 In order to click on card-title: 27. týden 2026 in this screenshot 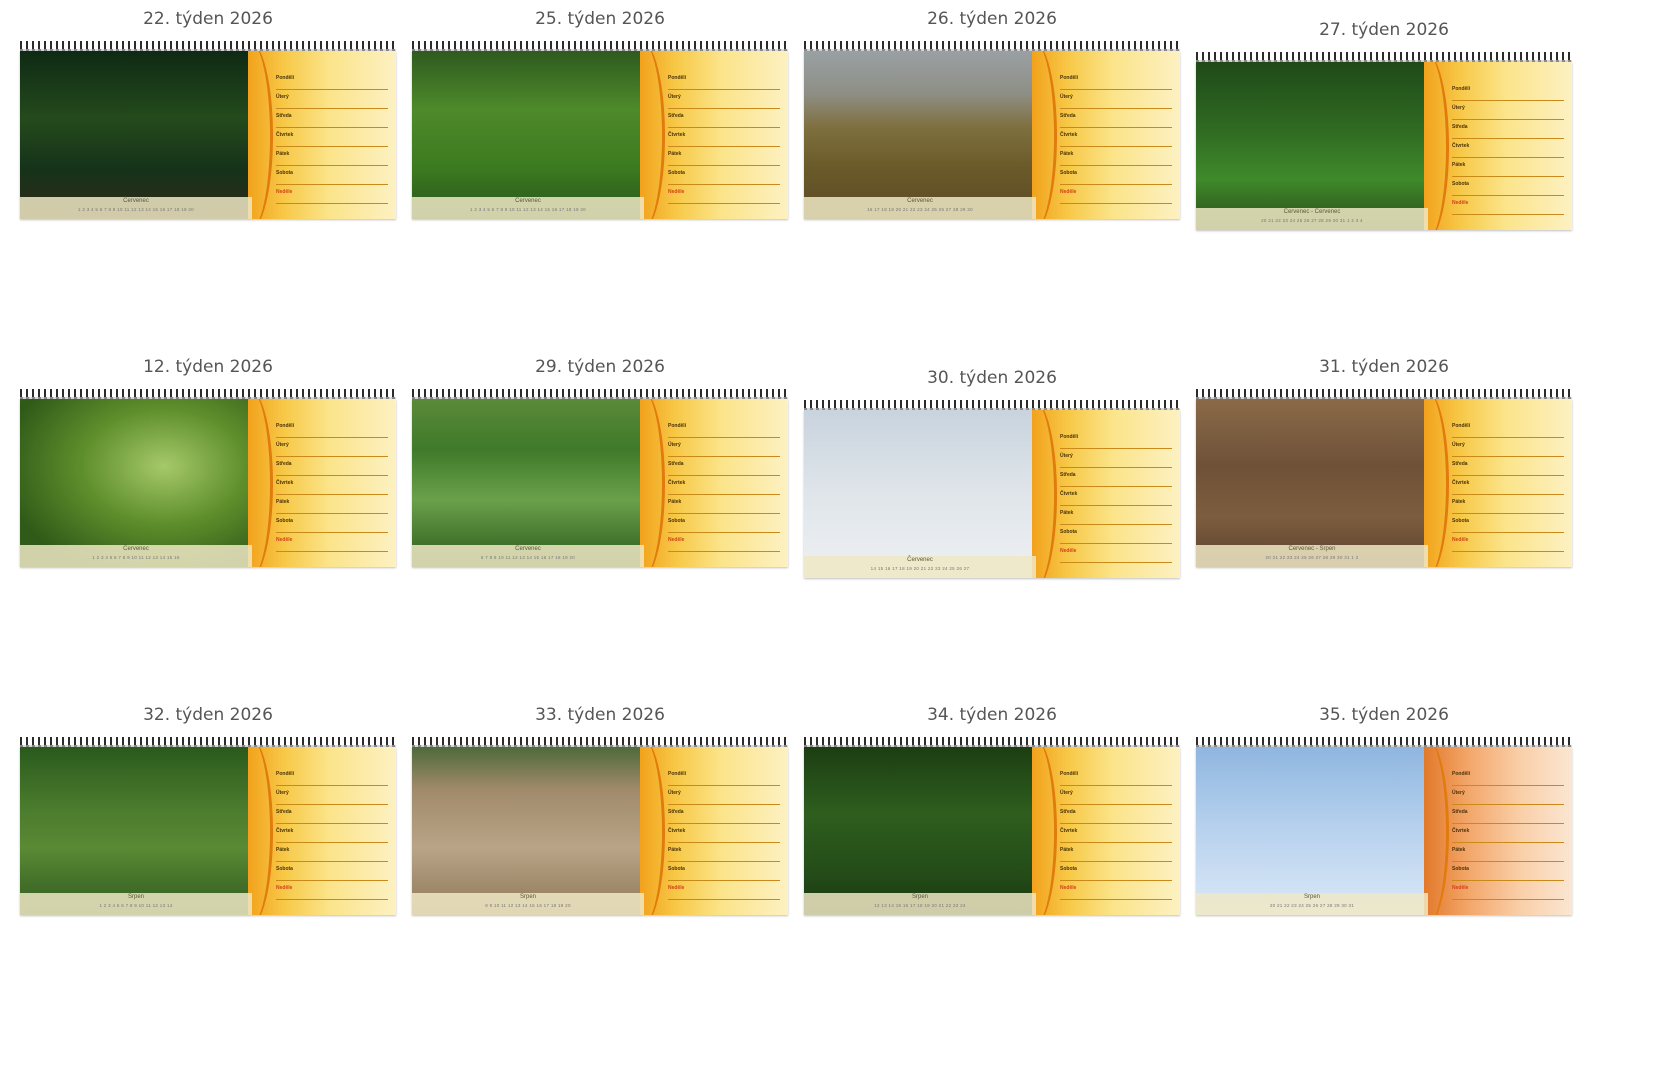, I will do `click(1384, 30)`.